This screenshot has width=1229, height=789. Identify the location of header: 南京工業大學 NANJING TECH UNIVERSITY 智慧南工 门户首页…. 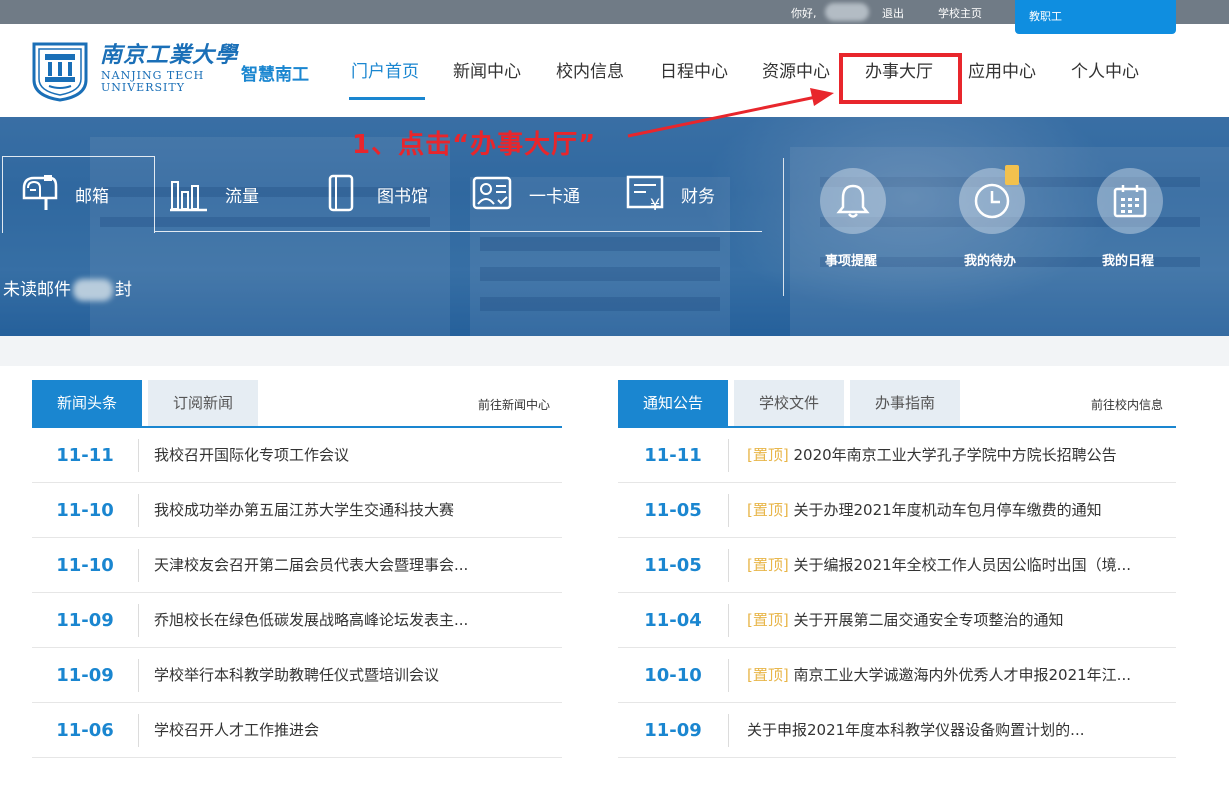
(614, 70).